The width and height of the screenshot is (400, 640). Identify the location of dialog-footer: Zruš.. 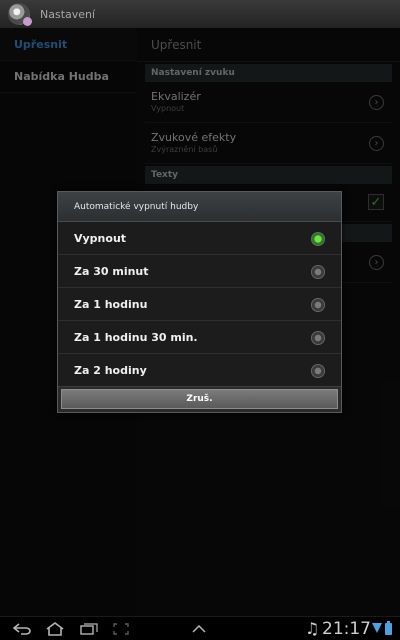
(199, 399).